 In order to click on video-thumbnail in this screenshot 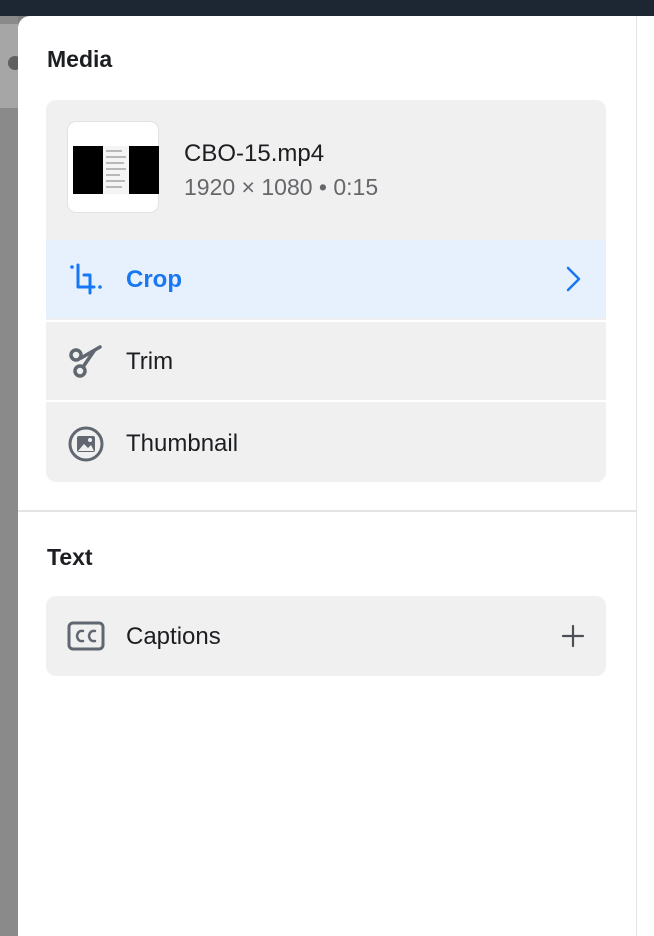, I will do `click(113, 167)`.